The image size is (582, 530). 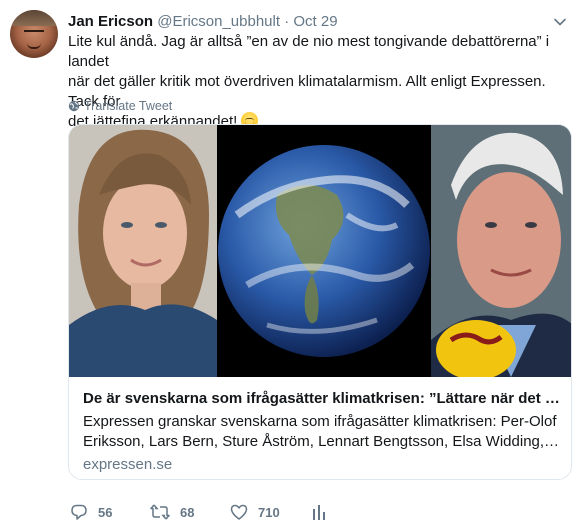 What do you see at coordinates (74, 106) in the screenshot?
I see `globe-icon` at bounding box center [74, 106].